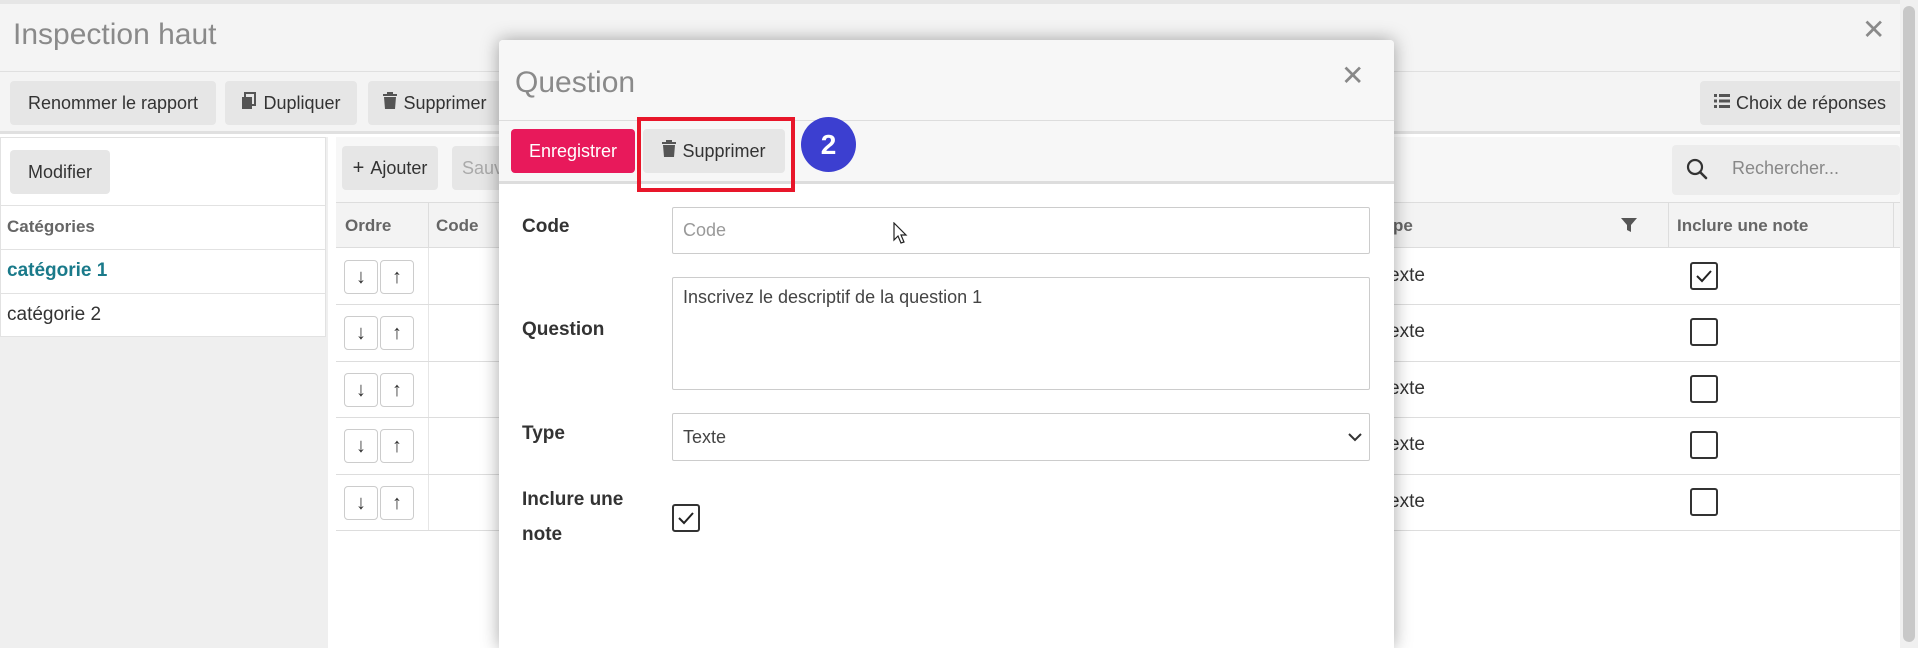  Describe the element at coordinates (1909, 324) in the screenshot. I see `scrollbar-thumb` at that location.